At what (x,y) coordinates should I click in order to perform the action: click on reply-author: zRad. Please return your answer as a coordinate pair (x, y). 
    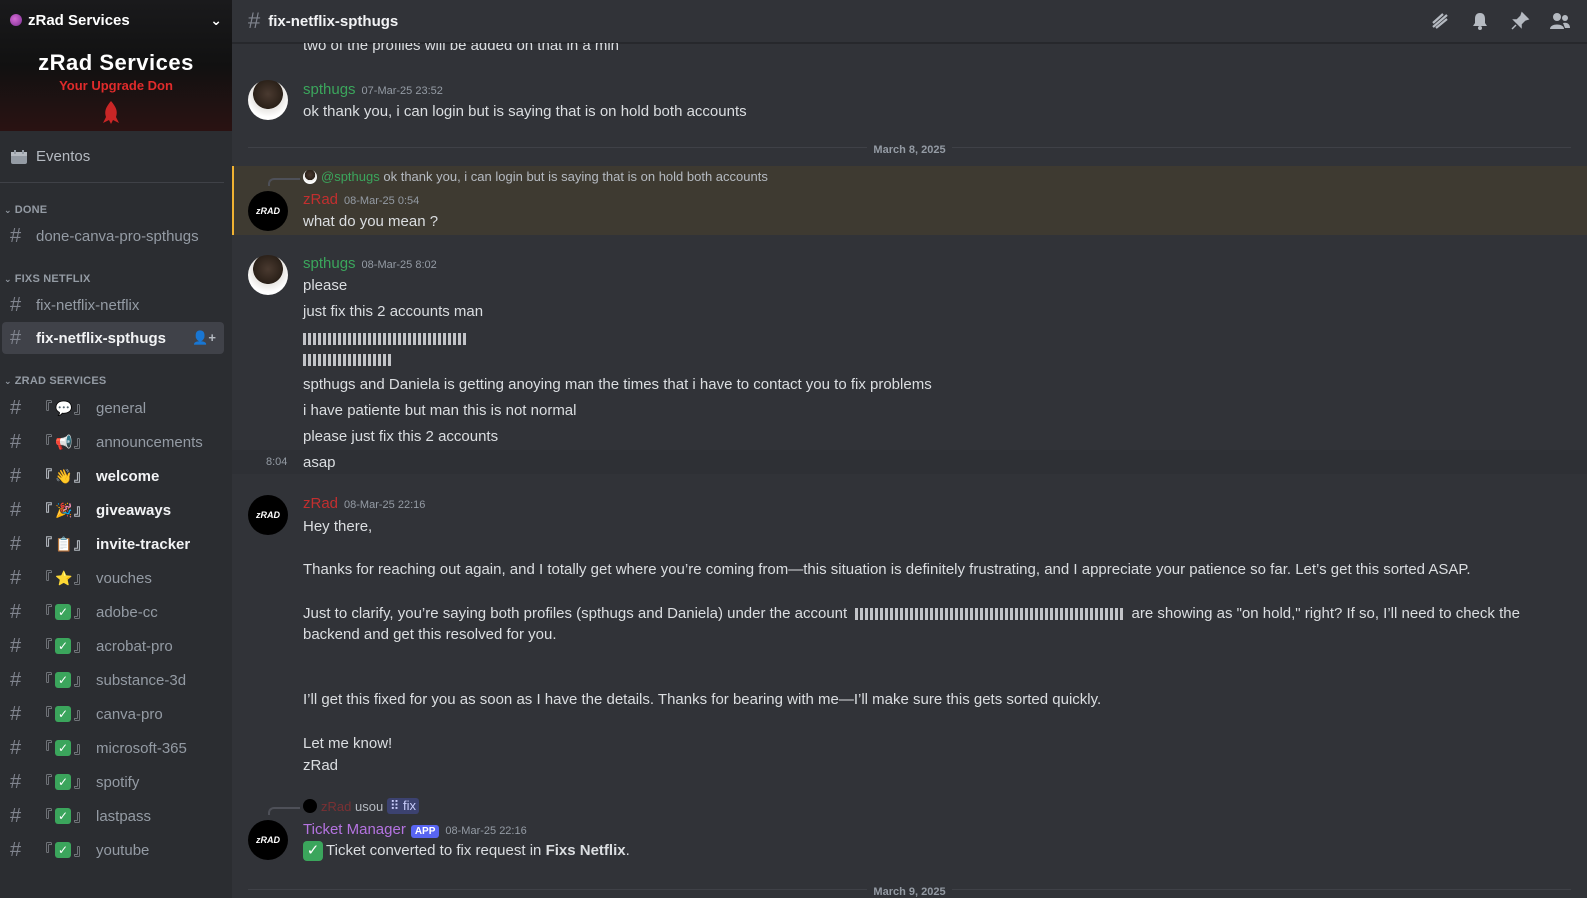
    Looking at the image, I should click on (336, 806).